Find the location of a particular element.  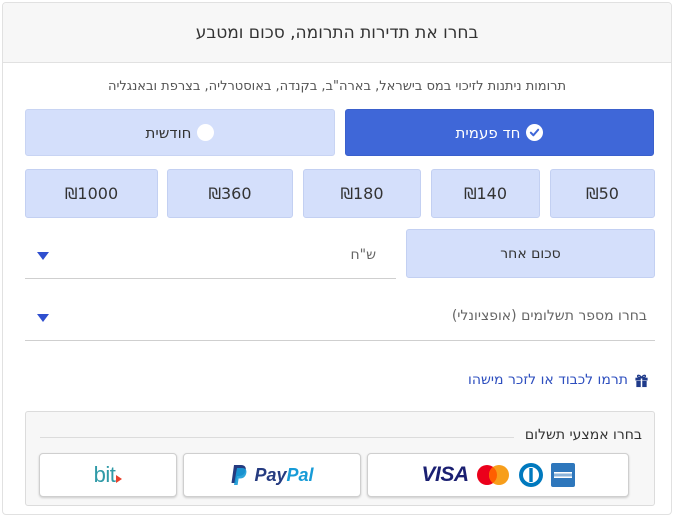

divider is located at coordinates (277, 437).